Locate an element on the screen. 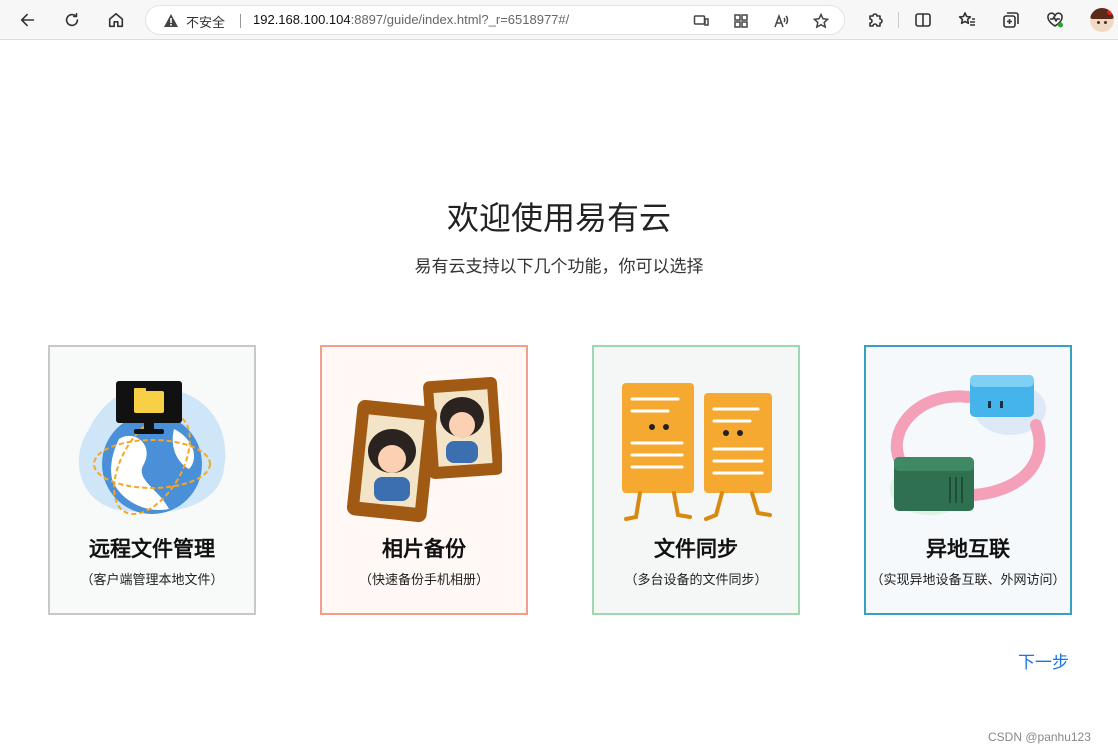 This screenshot has height=755, width=1118. card-photo-backup: 相片备份 （快速备份手机相册） is located at coordinates (424, 480).